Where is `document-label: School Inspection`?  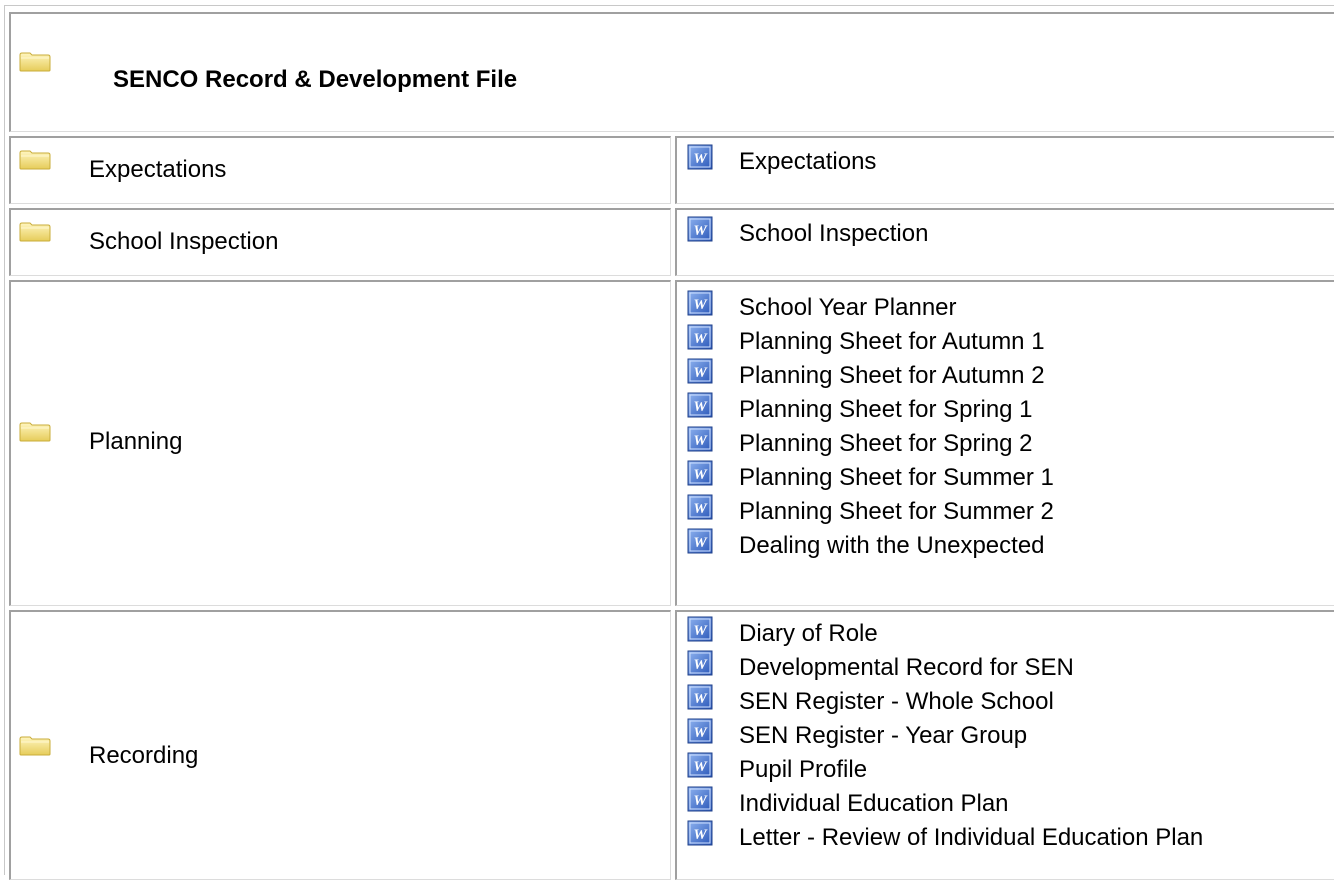 document-label: School Inspection is located at coordinates (834, 233).